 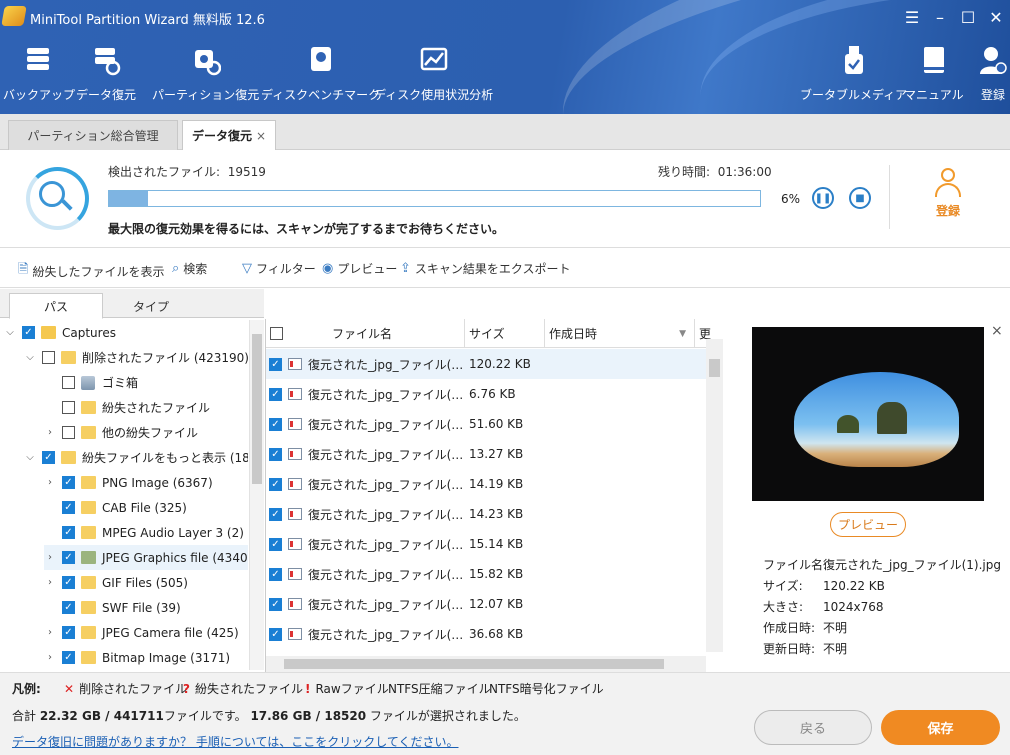 I want to click on tree-item: 紛失されたファイル, so click(x=127, y=407).